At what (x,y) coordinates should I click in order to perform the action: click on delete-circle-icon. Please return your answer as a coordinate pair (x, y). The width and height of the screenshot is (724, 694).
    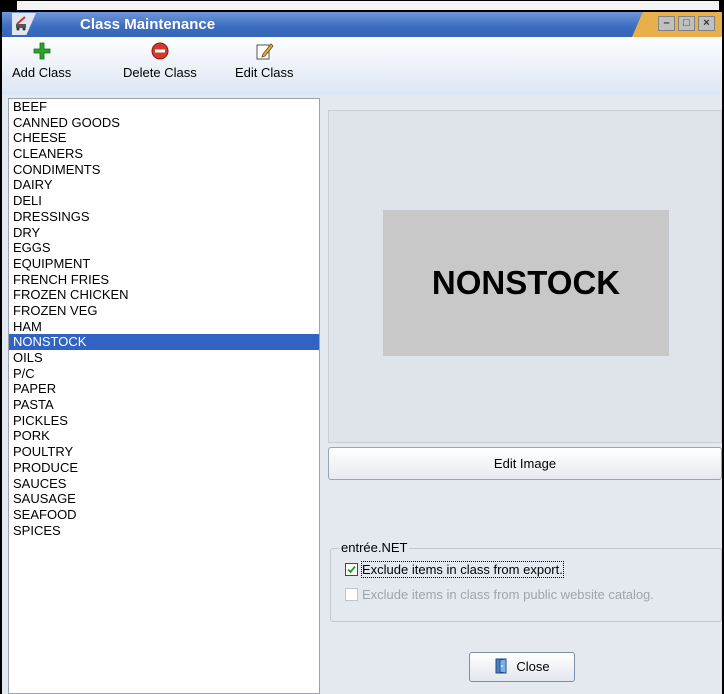
    Looking at the image, I should click on (160, 51).